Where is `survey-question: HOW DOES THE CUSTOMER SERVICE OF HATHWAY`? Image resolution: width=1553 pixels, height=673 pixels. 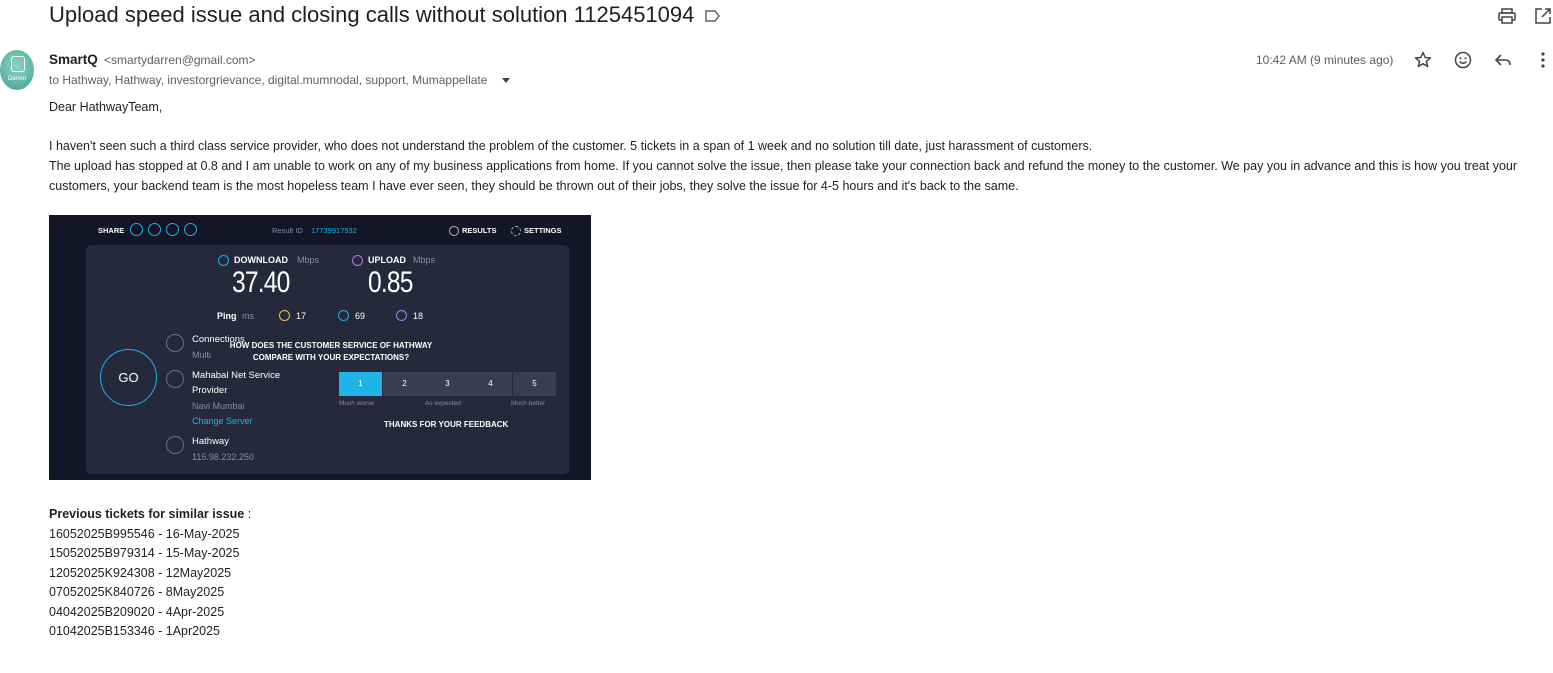
survey-question: HOW DOES THE CUSTOMER SERVICE OF HATHWAY is located at coordinates (331, 345).